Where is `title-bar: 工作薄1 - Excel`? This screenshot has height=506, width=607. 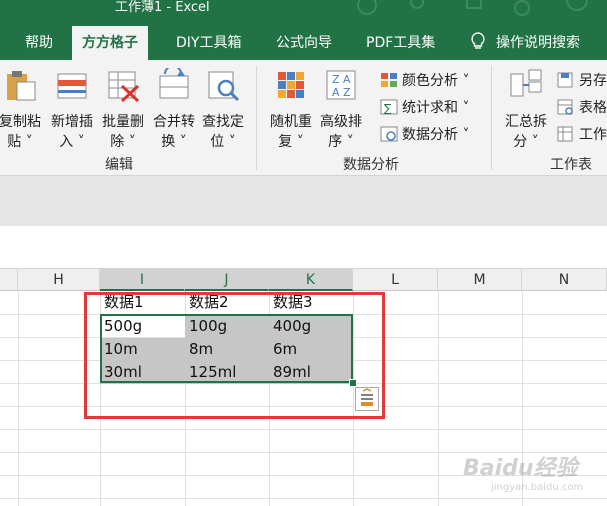
title-bar: 工作薄1 - Excel is located at coordinates (303, 11).